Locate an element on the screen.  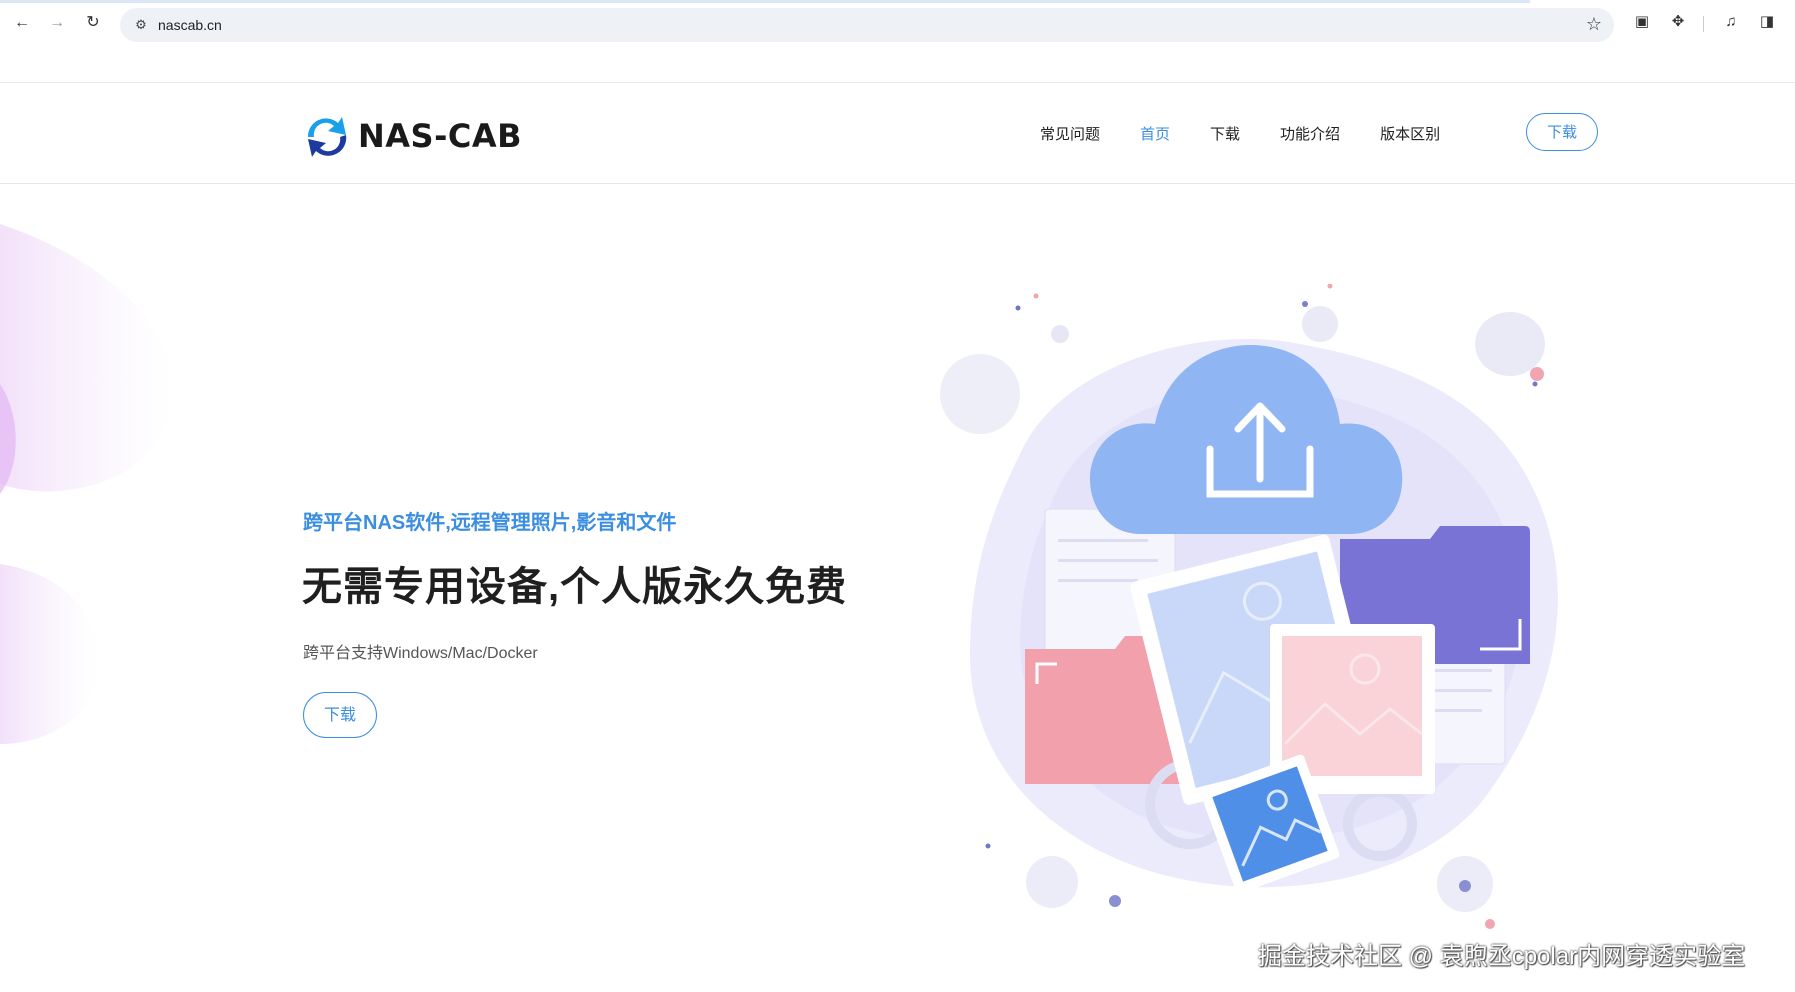
reading-mode-icon: ▣ is located at coordinates (1642, 22).